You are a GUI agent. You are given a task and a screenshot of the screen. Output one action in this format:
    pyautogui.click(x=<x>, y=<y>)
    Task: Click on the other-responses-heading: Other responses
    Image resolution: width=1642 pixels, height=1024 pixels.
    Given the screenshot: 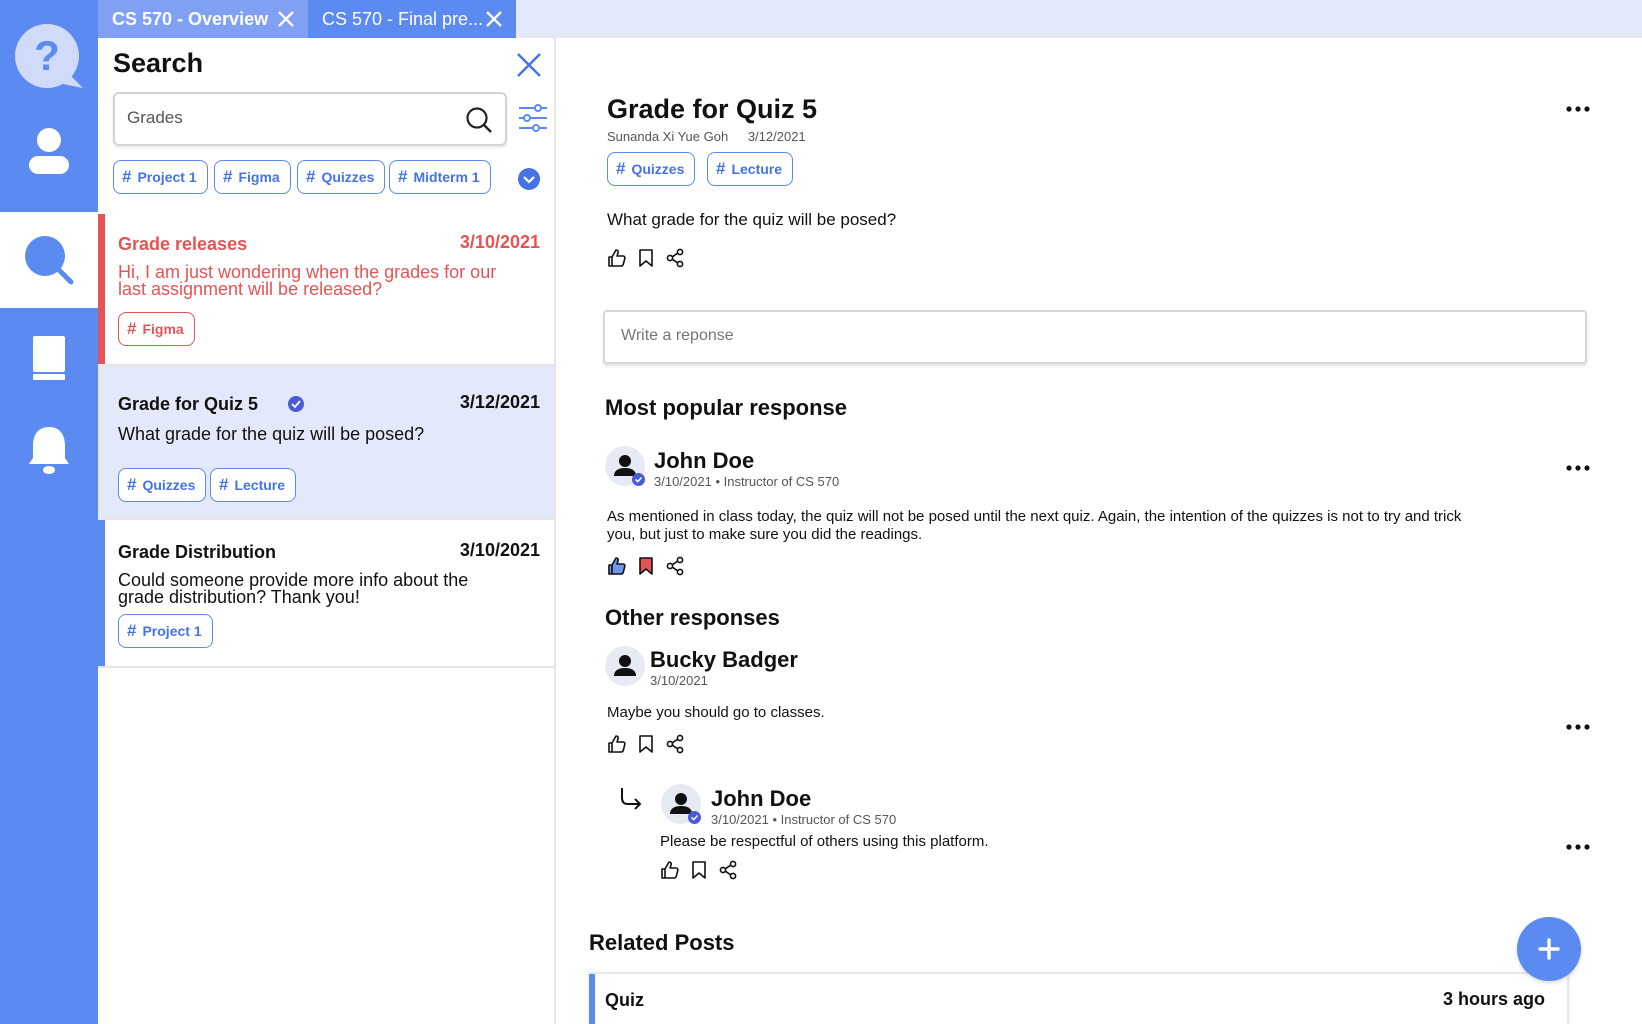 What is the action you would take?
    pyautogui.click(x=692, y=617)
    